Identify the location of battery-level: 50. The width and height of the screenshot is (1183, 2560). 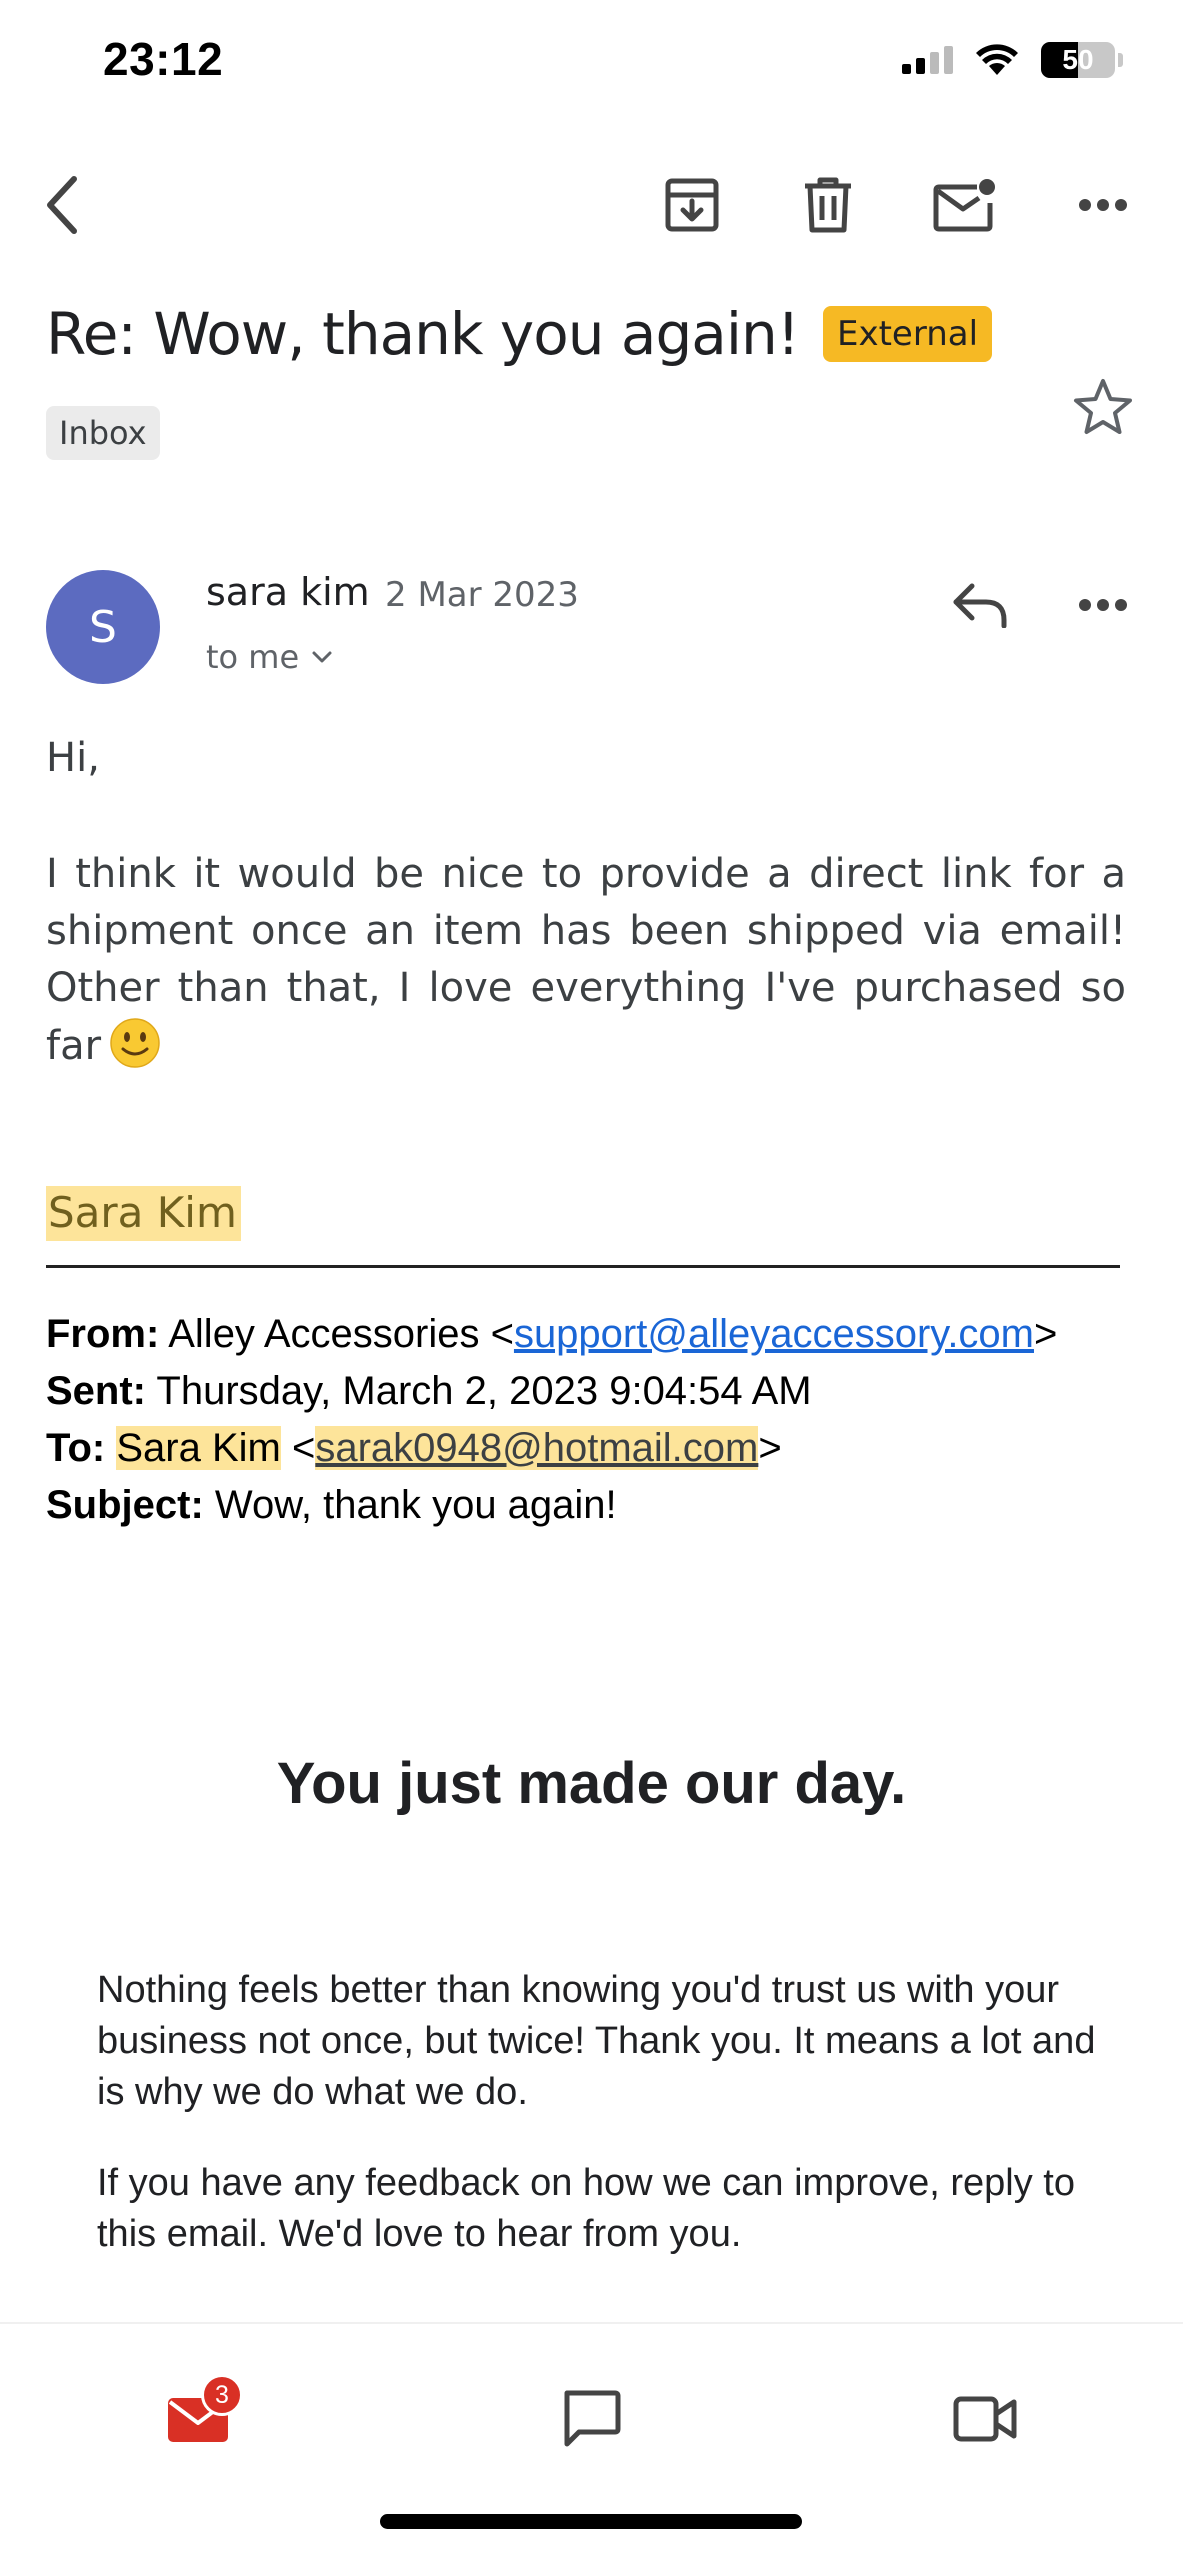
(1078, 59).